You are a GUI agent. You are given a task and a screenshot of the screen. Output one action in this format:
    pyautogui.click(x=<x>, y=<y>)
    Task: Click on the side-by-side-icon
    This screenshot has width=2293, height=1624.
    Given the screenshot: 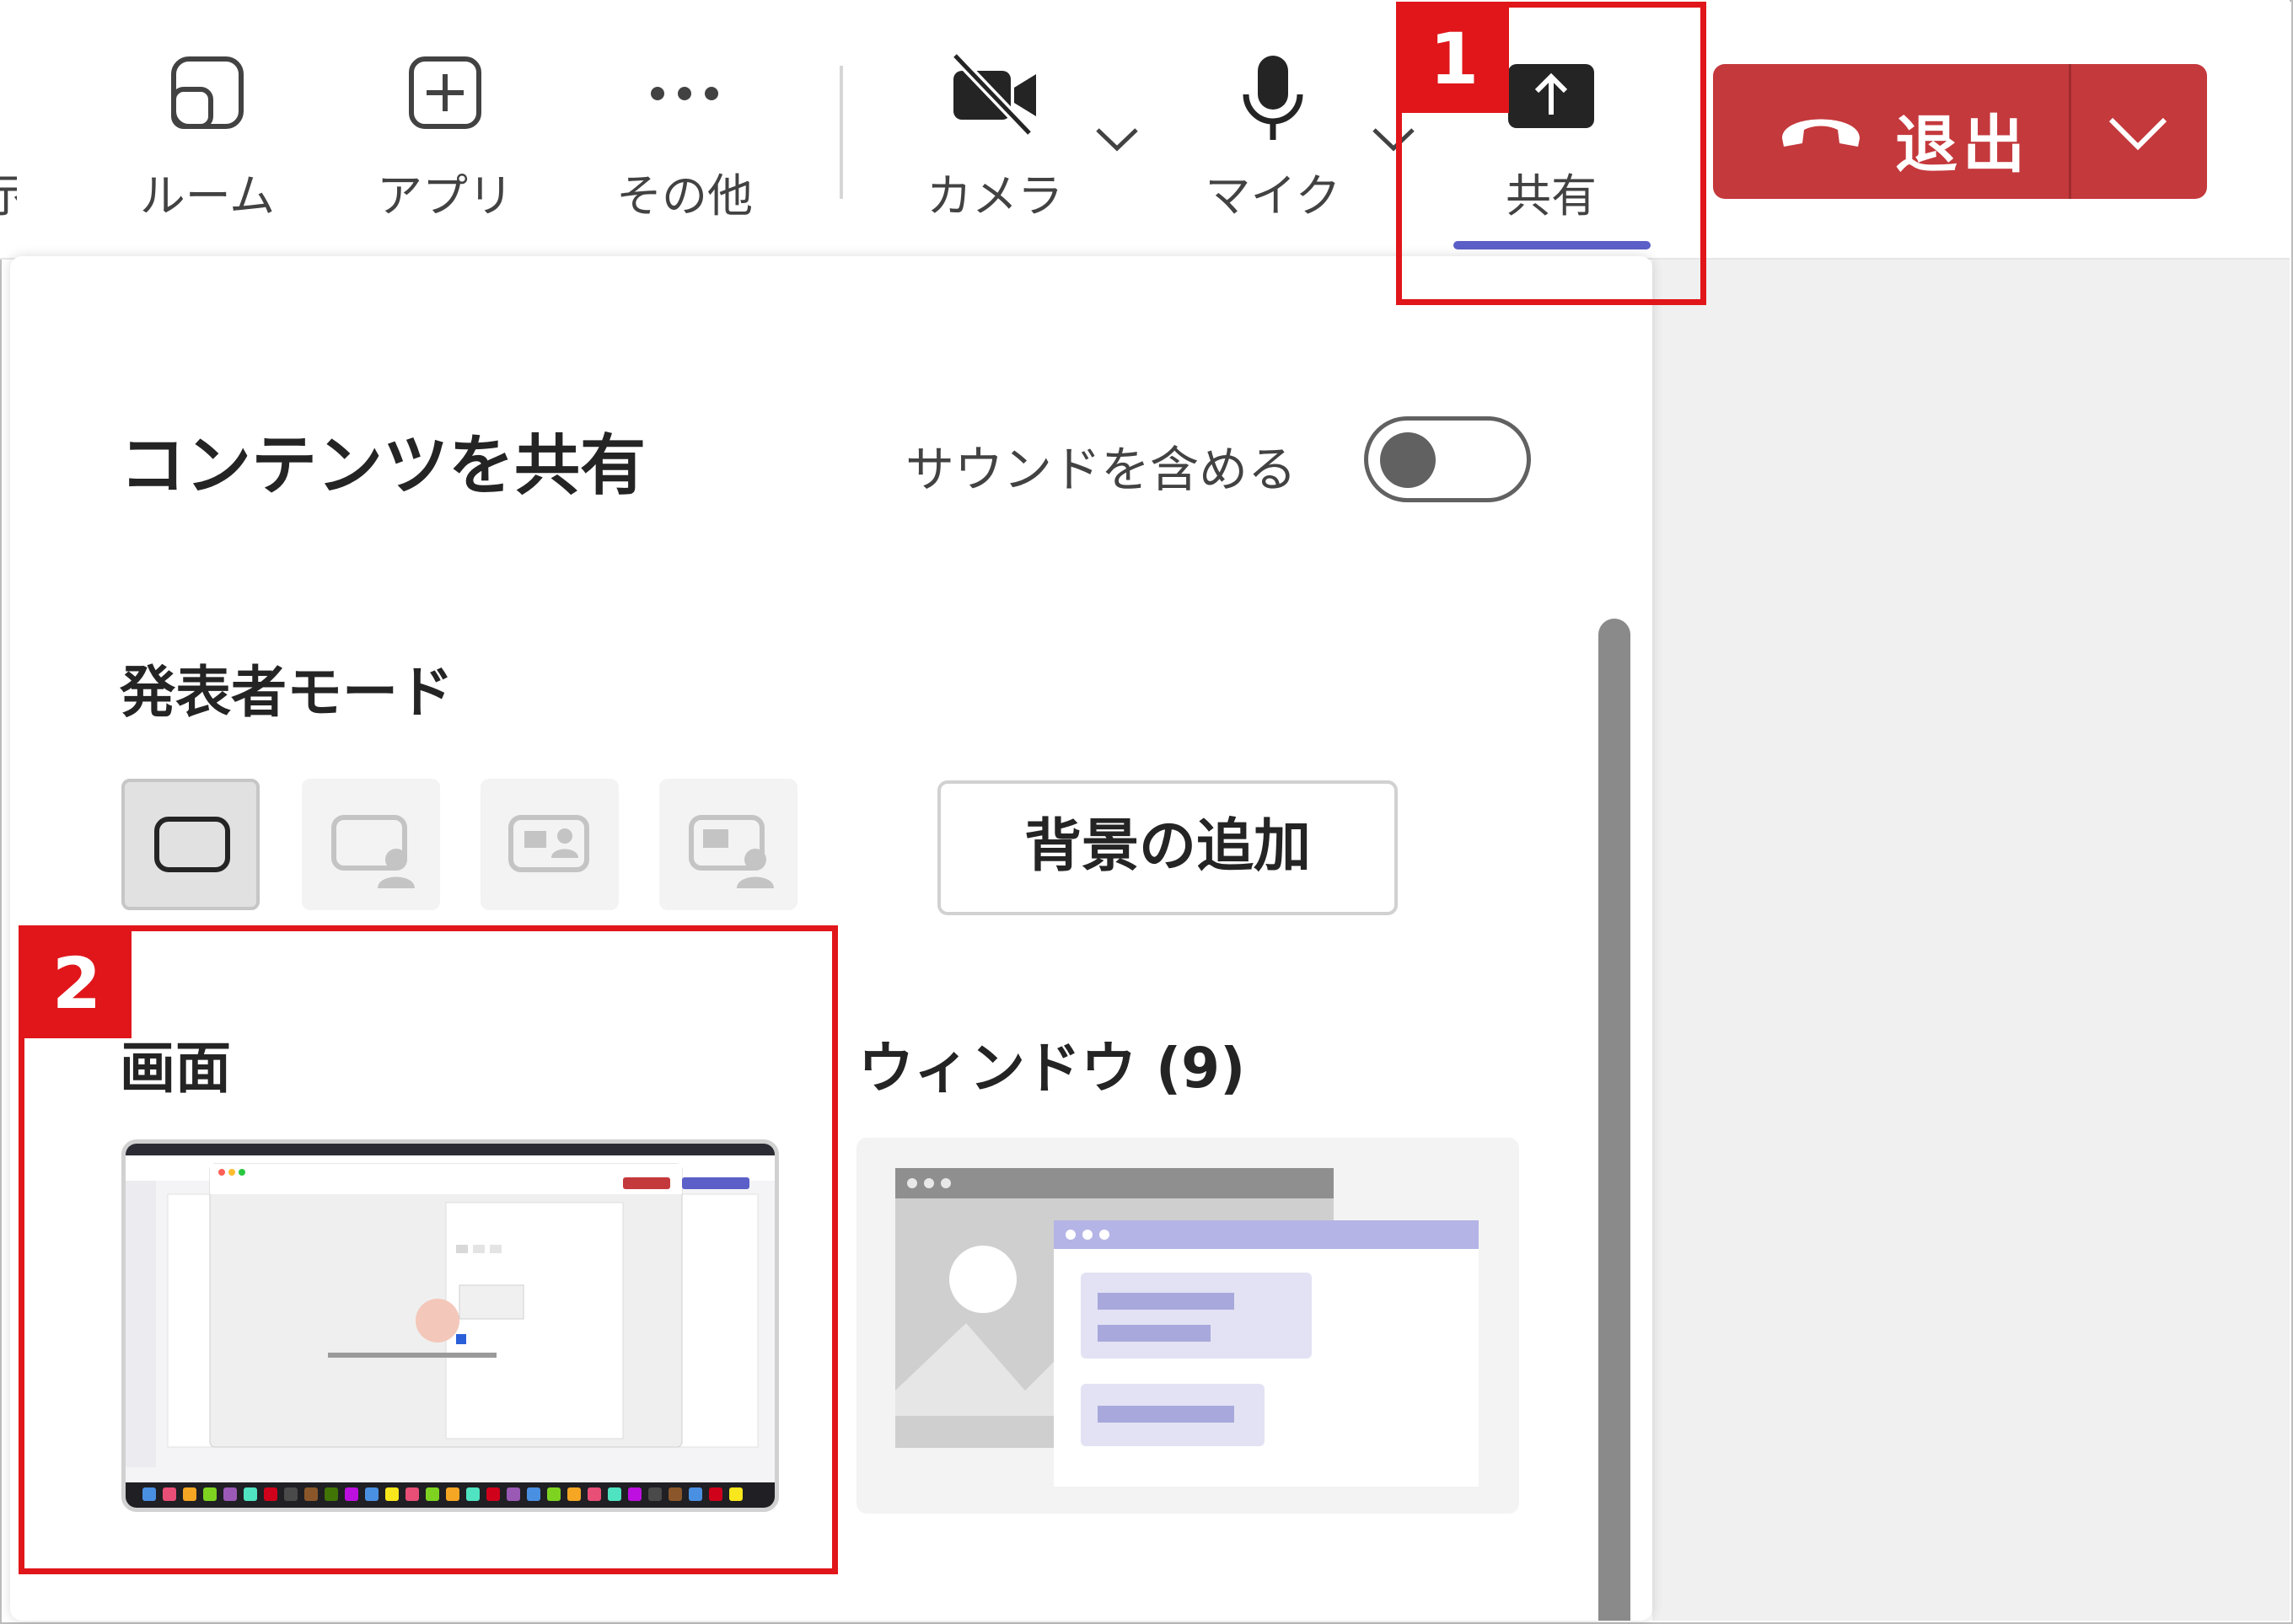 What is the action you would take?
    pyautogui.click(x=549, y=843)
    